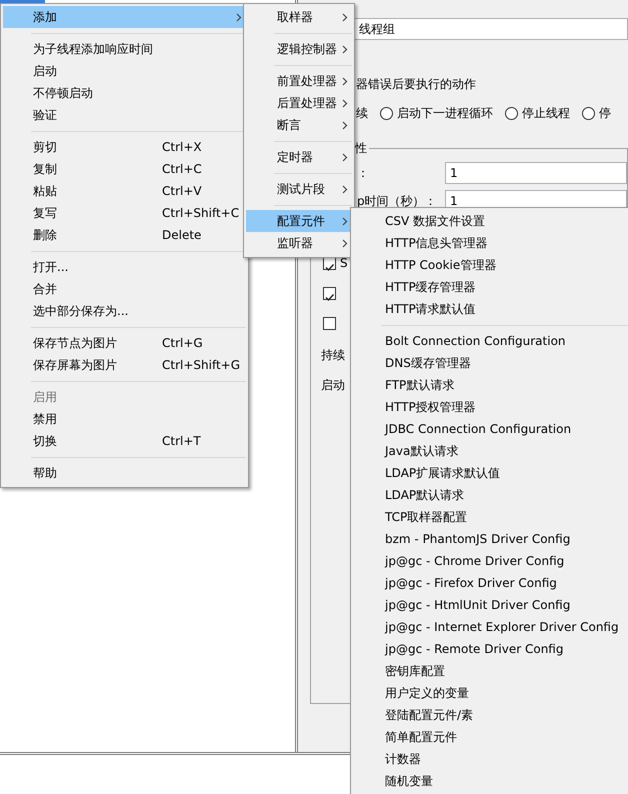 The image size is (628, 794). Describe the element at coordinates (124, 343) in the screenshot. I see `menu-item: 保存节点为图片 Ctrl+G` at that location.